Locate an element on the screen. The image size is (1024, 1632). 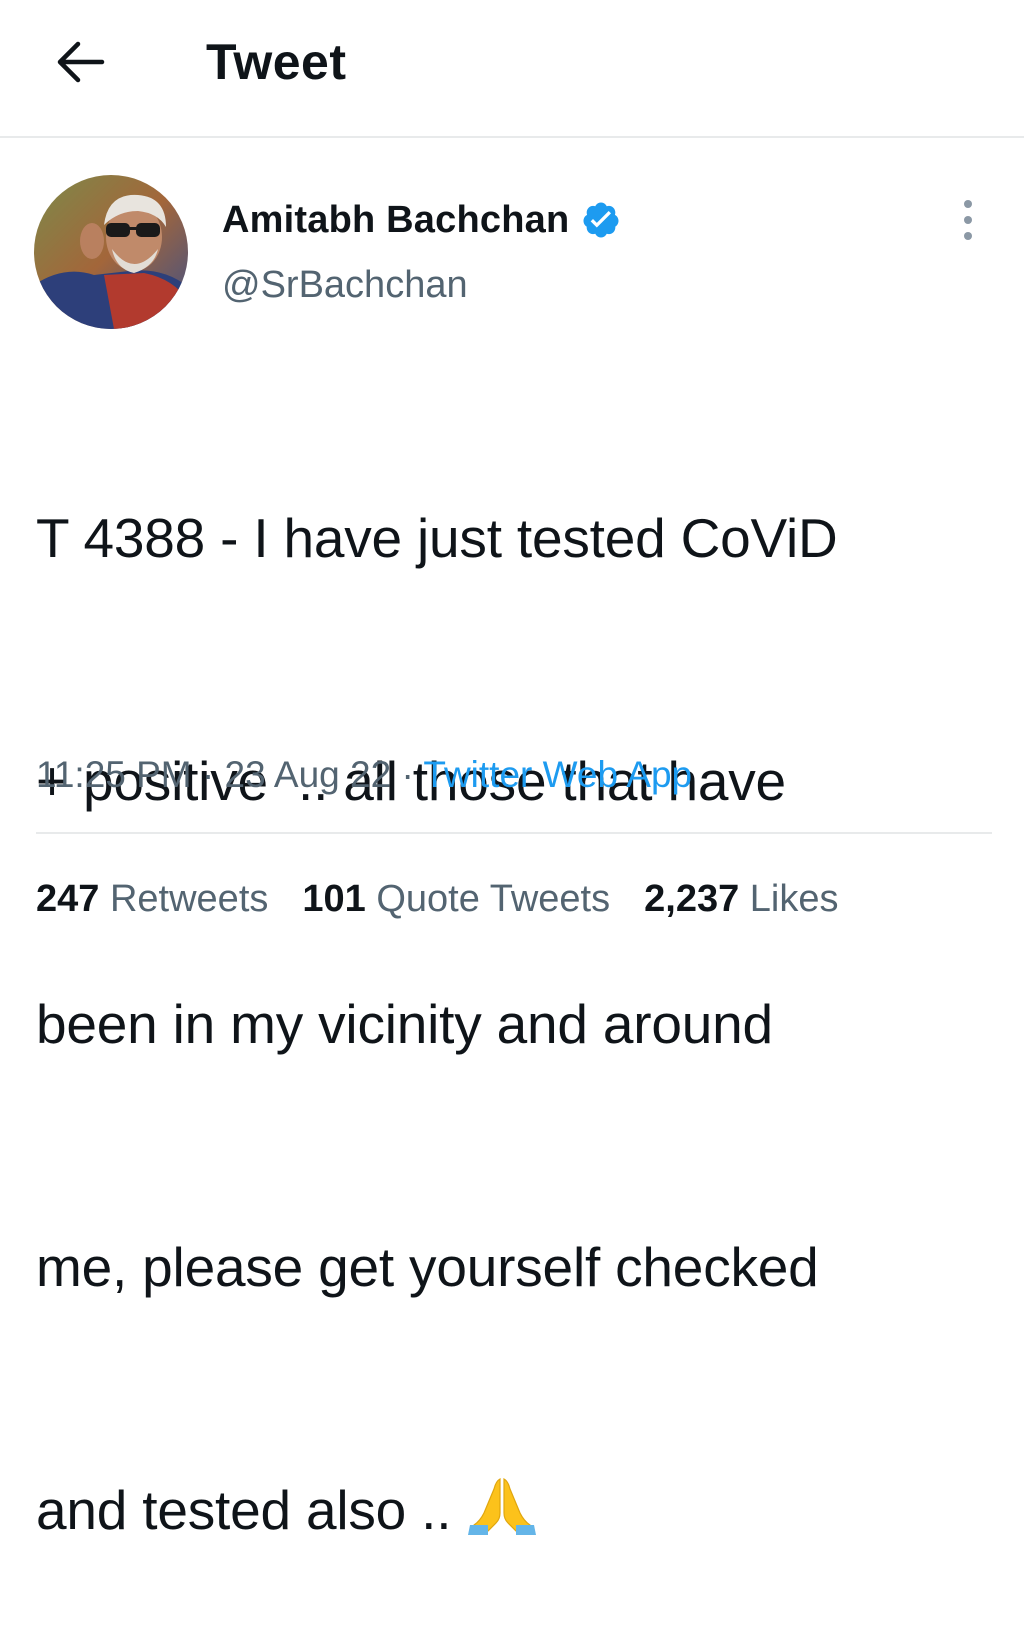
tweet-text-line-last: and tested also .. is located at coordinates (516, 1510).